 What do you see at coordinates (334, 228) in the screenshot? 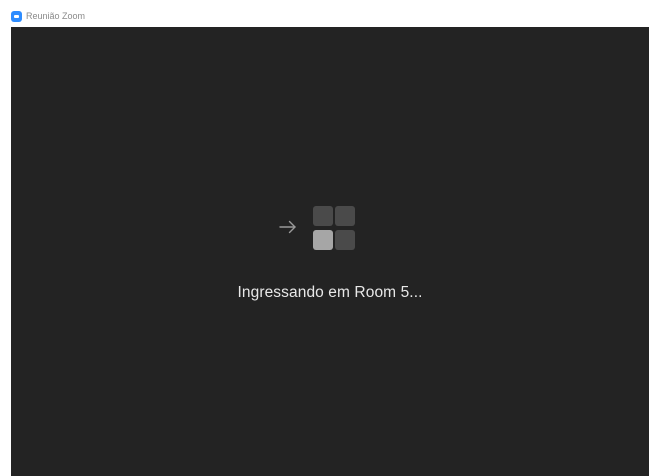
I see `room-grid-icon` at bounding box center [334, 228].